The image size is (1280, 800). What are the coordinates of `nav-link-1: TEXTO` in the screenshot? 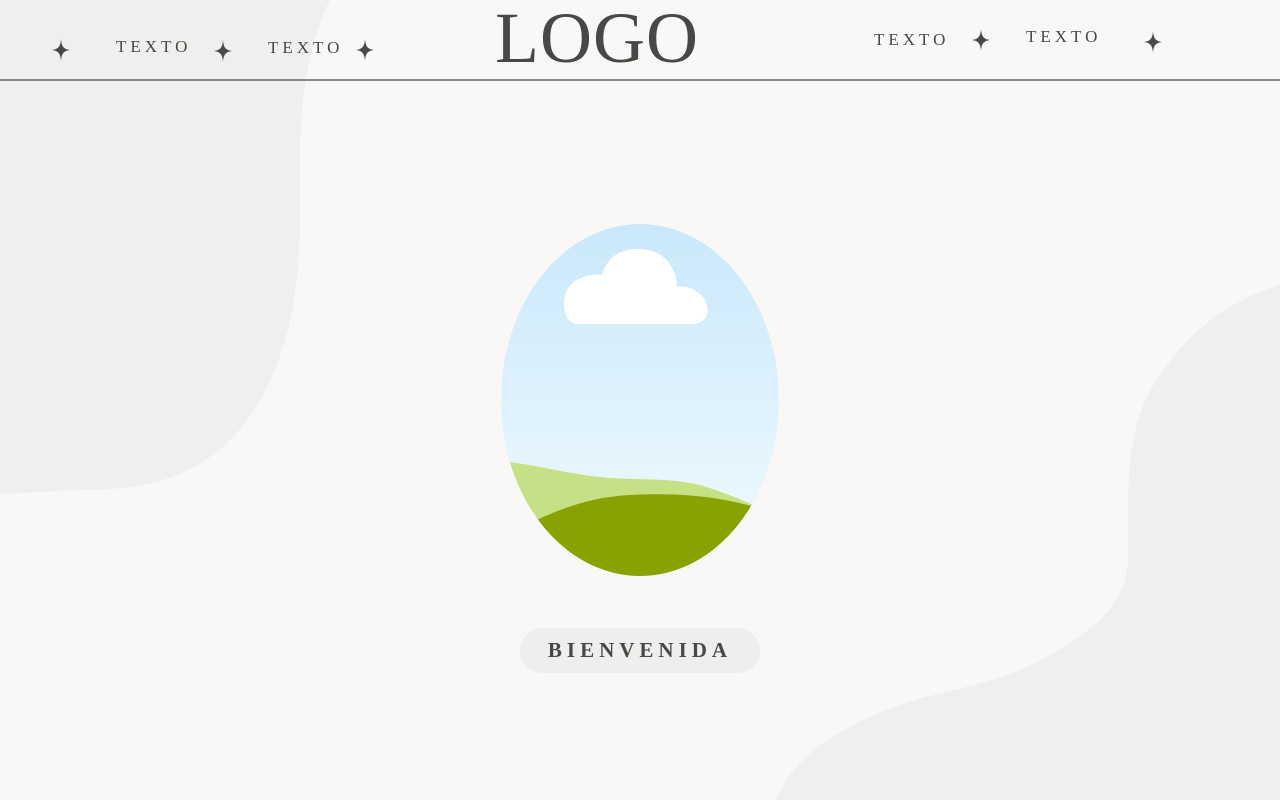 It's located at (153, 47).